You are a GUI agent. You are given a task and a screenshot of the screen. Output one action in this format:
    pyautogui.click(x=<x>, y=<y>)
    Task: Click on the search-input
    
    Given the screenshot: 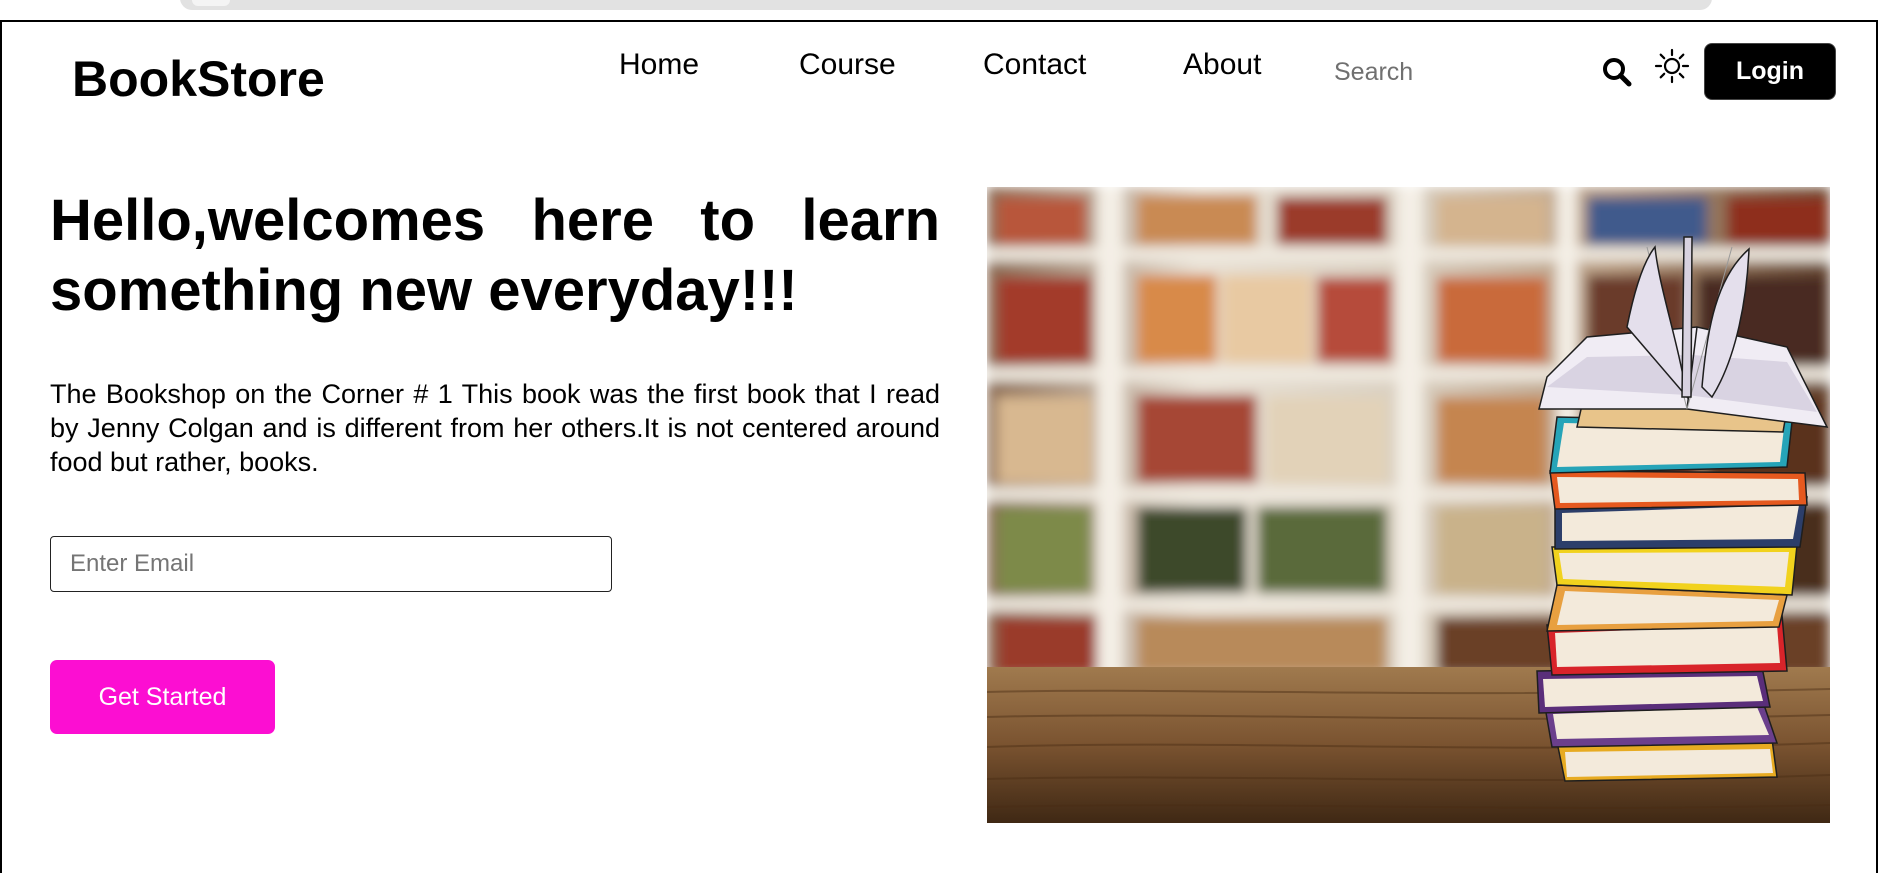 What is the action you would take?
    pyautogui.click(x=1451, y=72)
    